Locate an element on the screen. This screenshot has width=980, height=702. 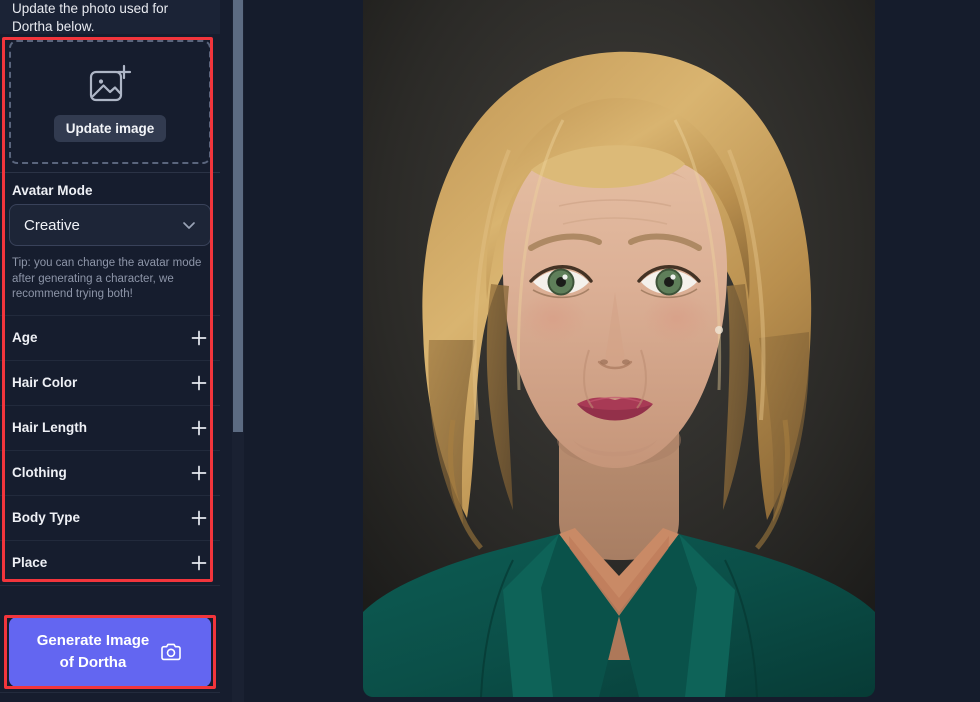
sidebar-bottom-divider is located at coordinates (110, 697).